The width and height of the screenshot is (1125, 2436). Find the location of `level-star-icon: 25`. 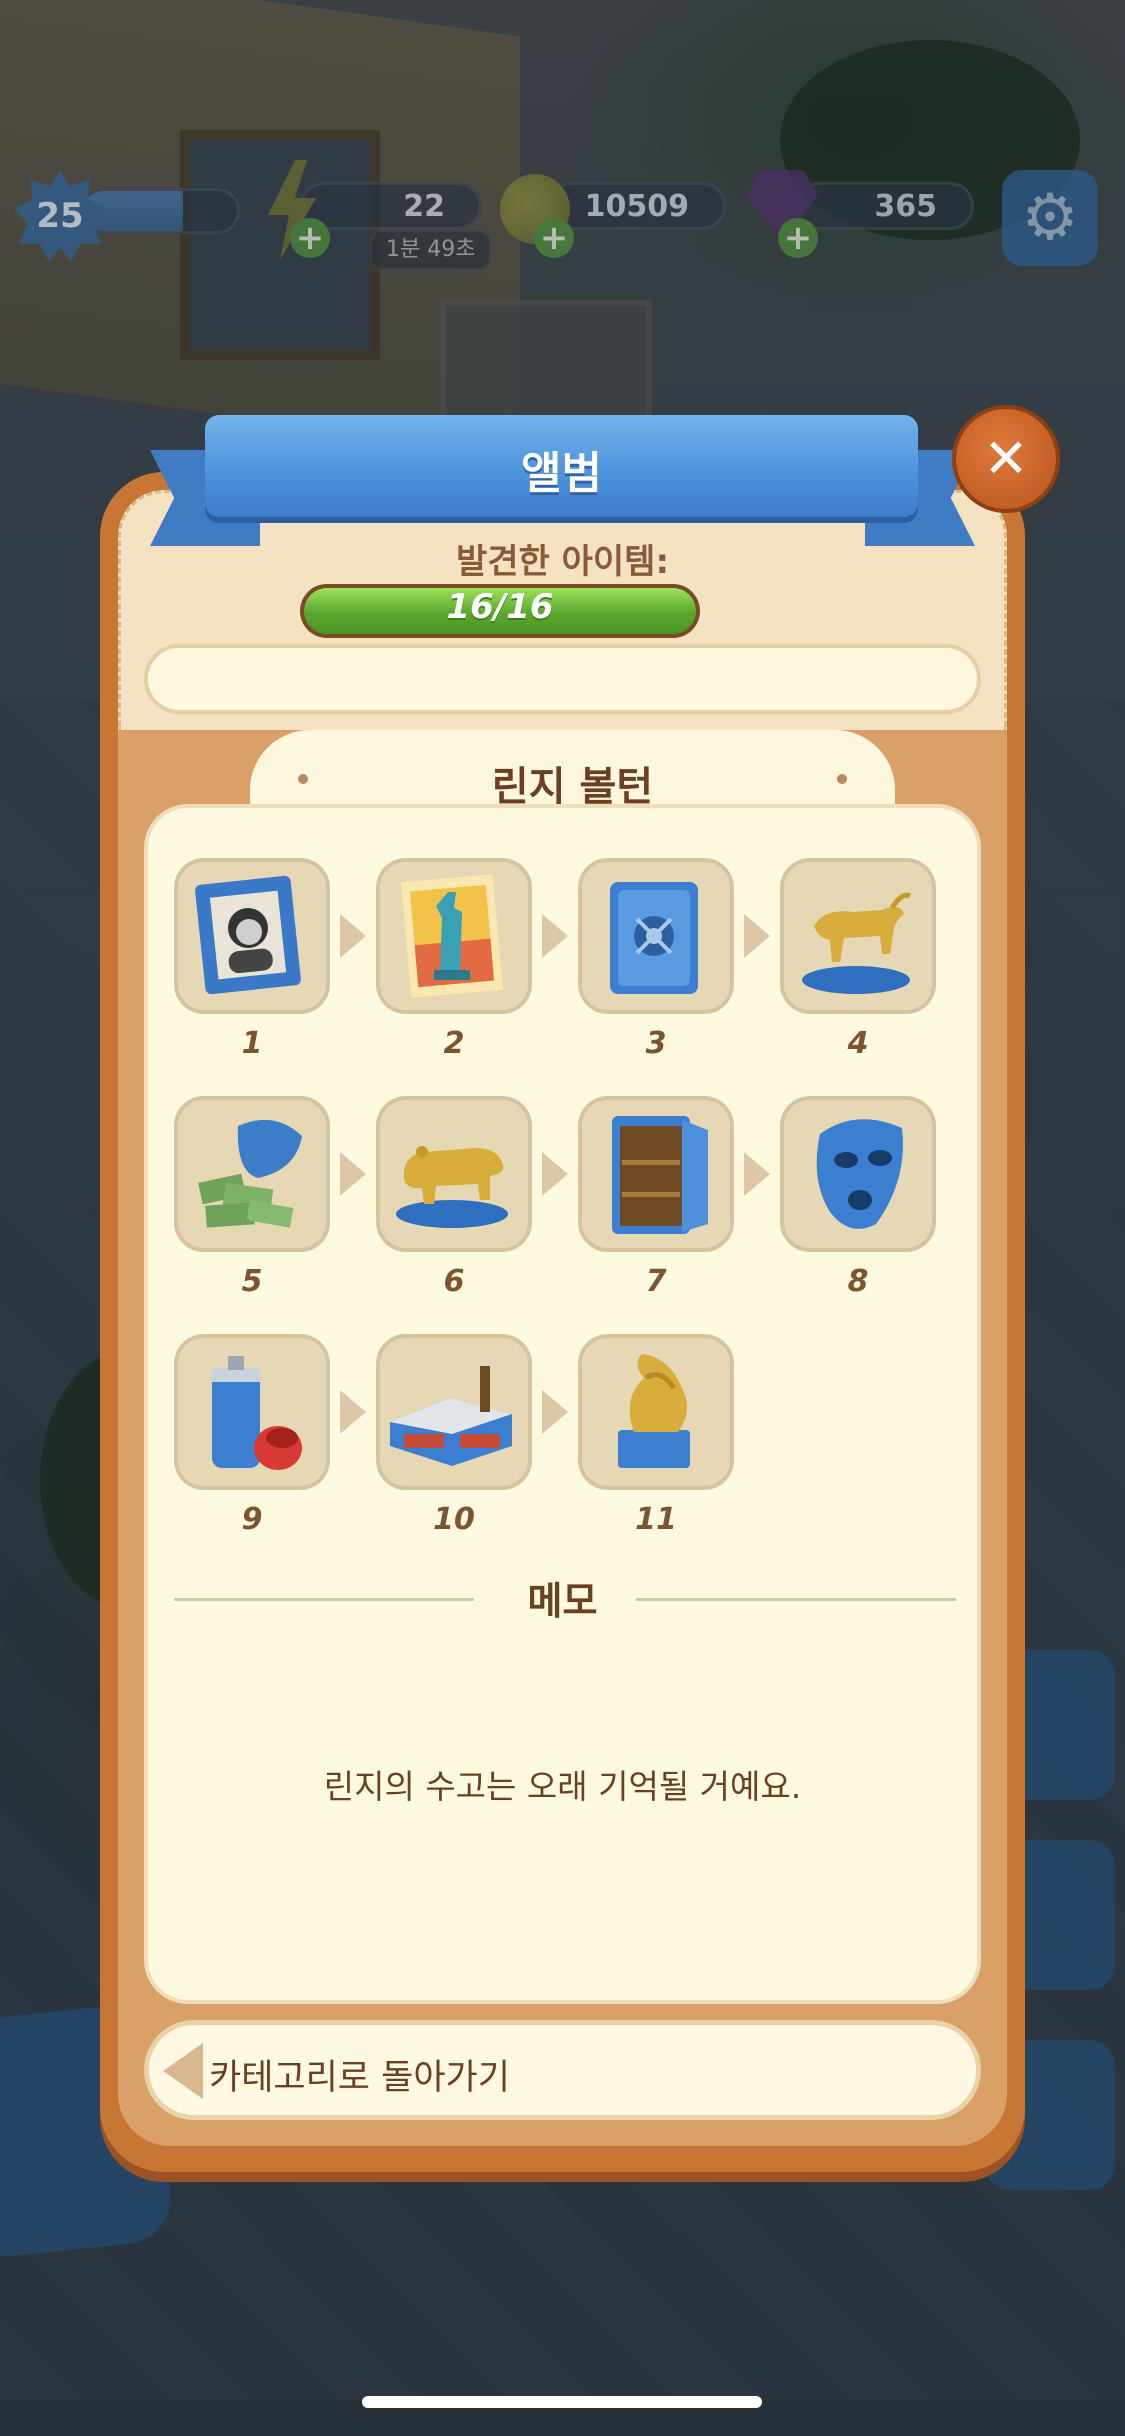

level-star-icon: 25 is located at coordinates (60, 216).